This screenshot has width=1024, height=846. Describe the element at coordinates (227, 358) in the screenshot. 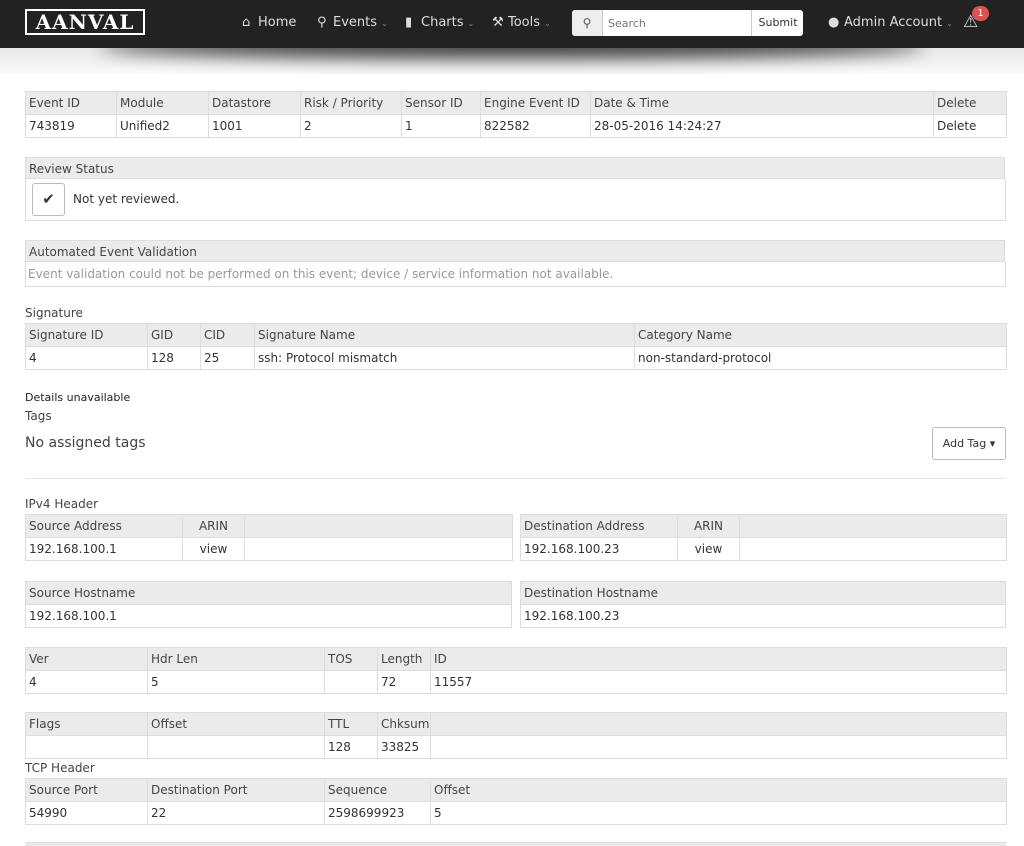

I see `cell-cid: 25` at that location.